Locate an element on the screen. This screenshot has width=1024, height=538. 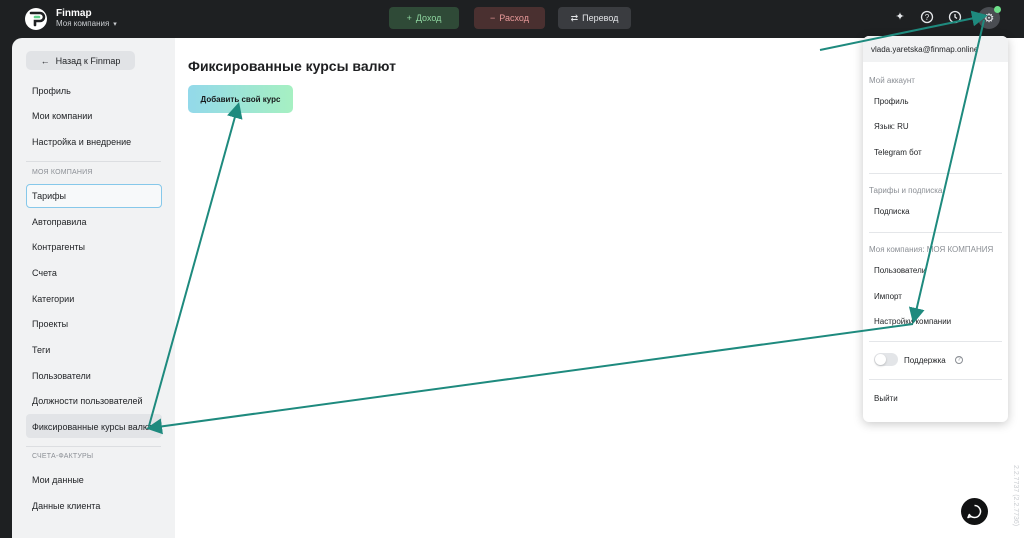
transfer-icon: ⇄ is located at coordinates (574, 17).